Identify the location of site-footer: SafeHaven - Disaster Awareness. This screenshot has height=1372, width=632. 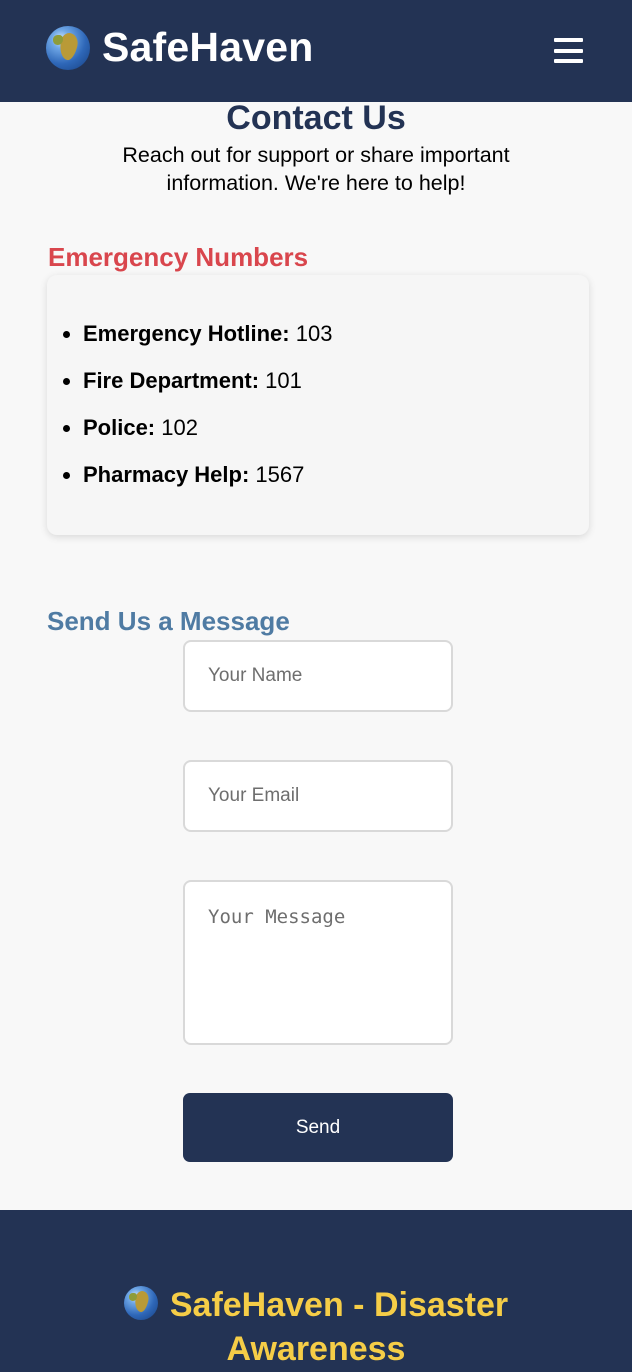
(316, 1291).